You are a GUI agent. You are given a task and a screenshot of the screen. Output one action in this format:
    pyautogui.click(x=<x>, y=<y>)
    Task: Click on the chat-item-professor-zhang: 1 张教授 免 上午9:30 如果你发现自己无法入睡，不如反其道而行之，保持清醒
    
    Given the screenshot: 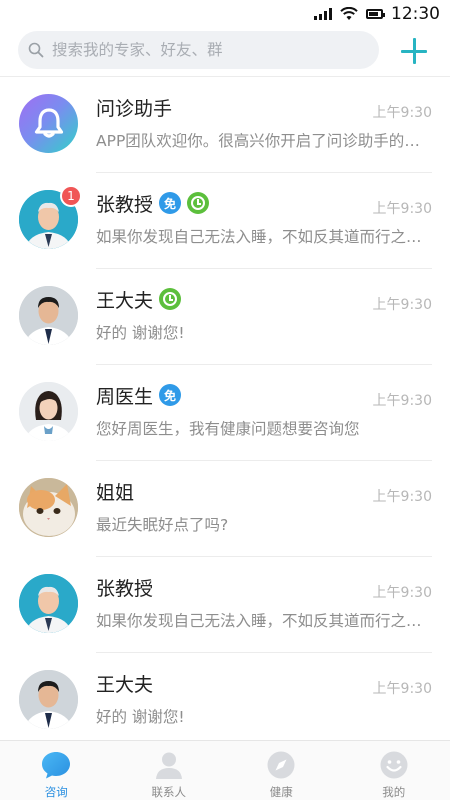 What is the action you would take?
    pyautogui.click(x=225, y=221)
    